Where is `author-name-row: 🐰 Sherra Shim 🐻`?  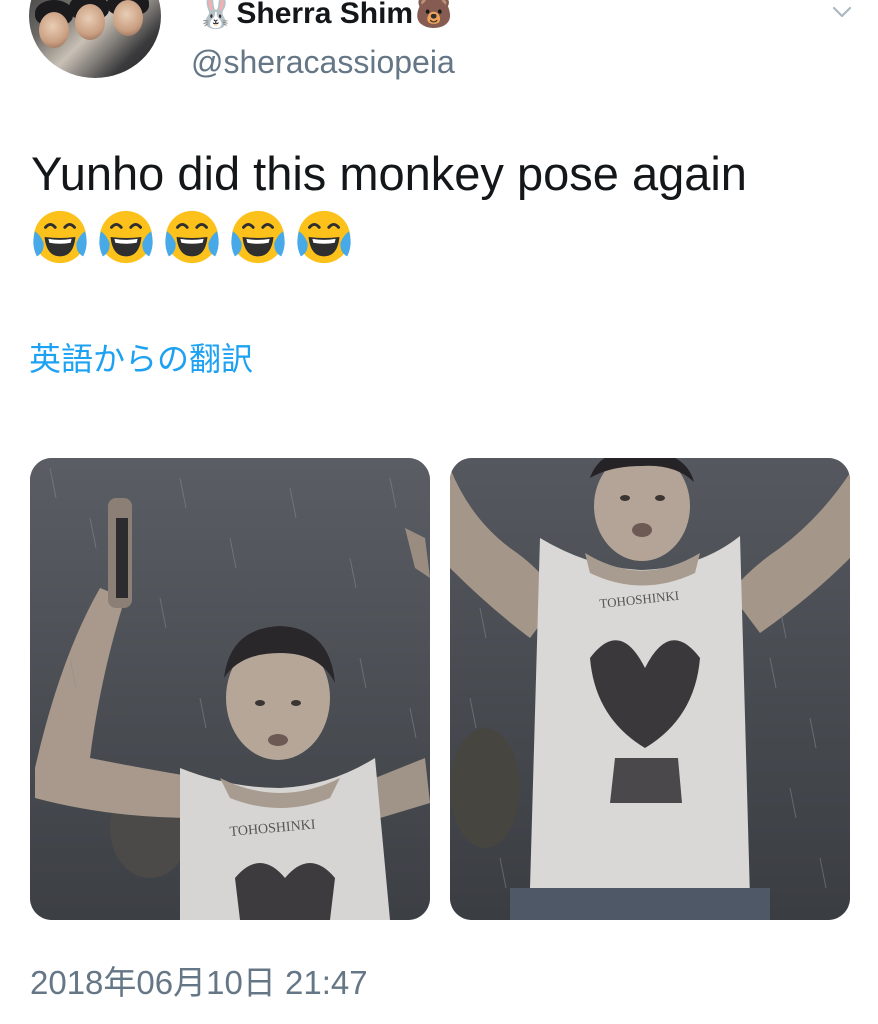
author-name-row: 🐰 Sherra Shim 🐻 is located at coordinates (324, 17).